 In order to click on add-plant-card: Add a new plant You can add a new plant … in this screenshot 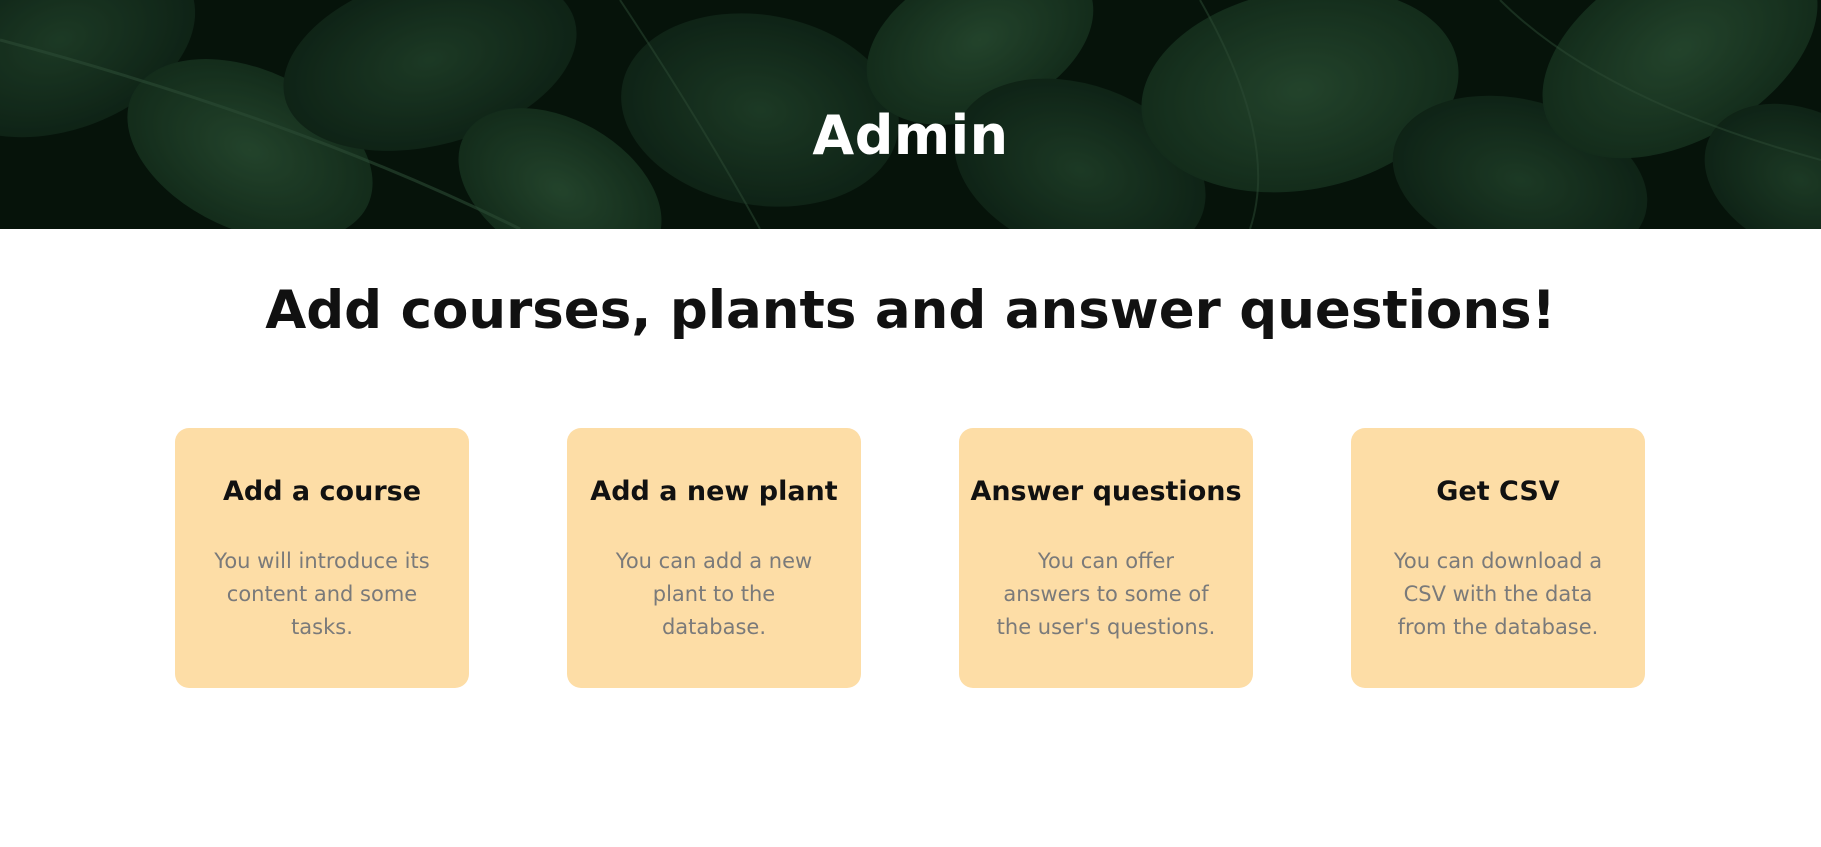, I will do `click(714, 558)`.